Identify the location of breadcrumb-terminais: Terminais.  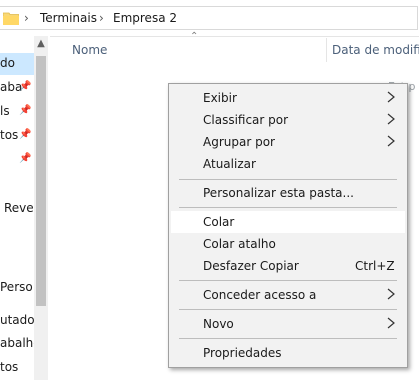
(68, 18).